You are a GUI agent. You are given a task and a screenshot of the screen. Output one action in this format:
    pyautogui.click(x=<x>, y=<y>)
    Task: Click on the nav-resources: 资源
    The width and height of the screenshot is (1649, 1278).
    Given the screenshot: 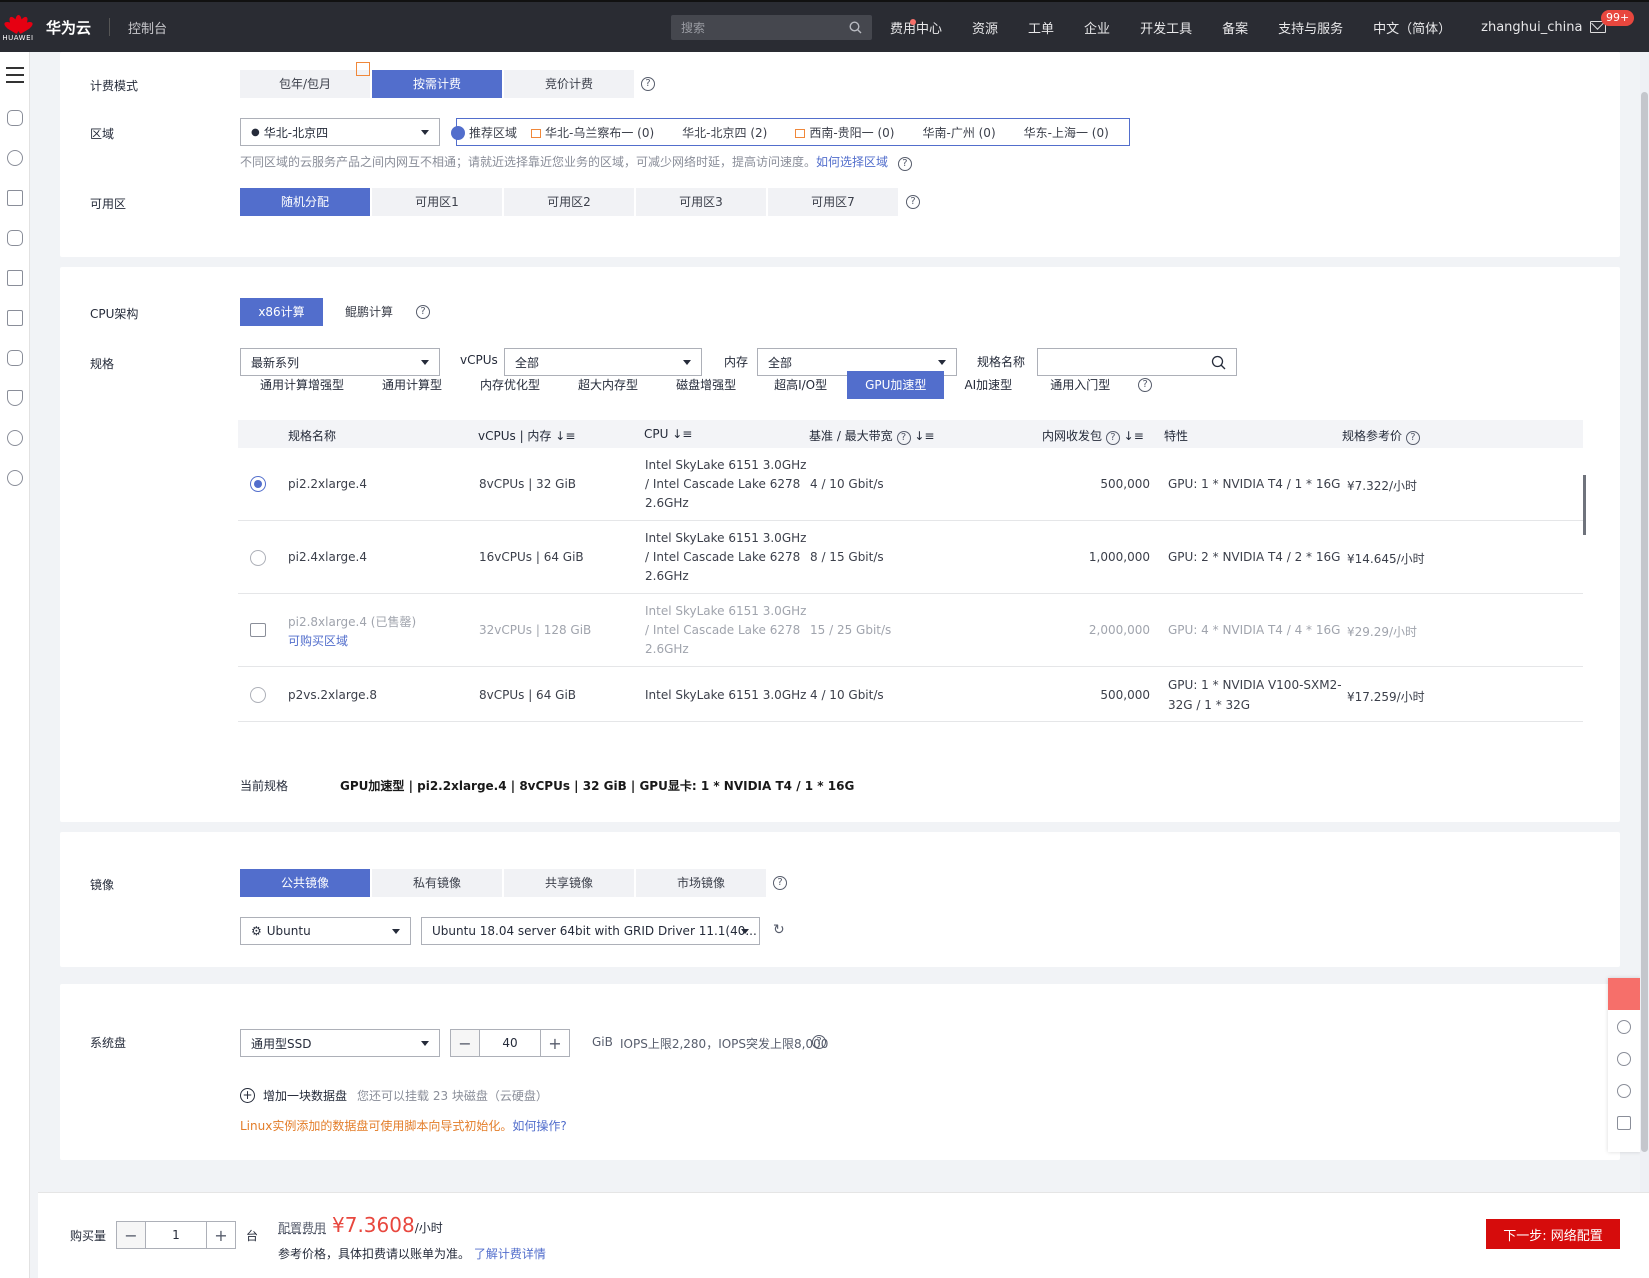 What is the action you would take?
    pyautogui.click(x=985, y=27)
    